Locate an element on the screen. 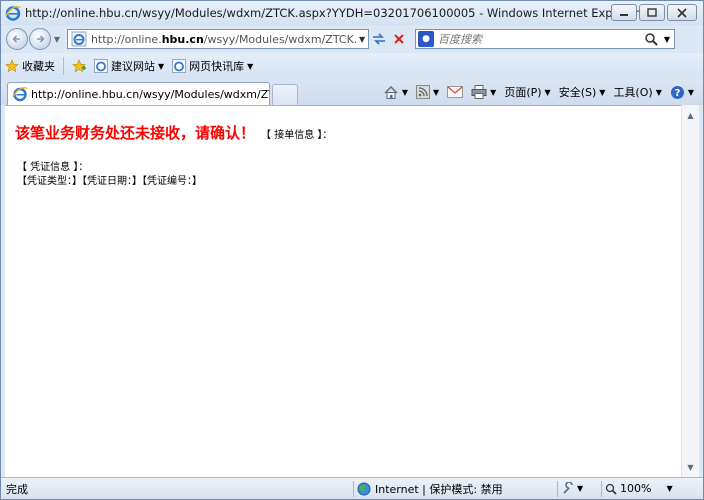  recent-pages-dropdown: ▼ is located at coordinates (57, 39).